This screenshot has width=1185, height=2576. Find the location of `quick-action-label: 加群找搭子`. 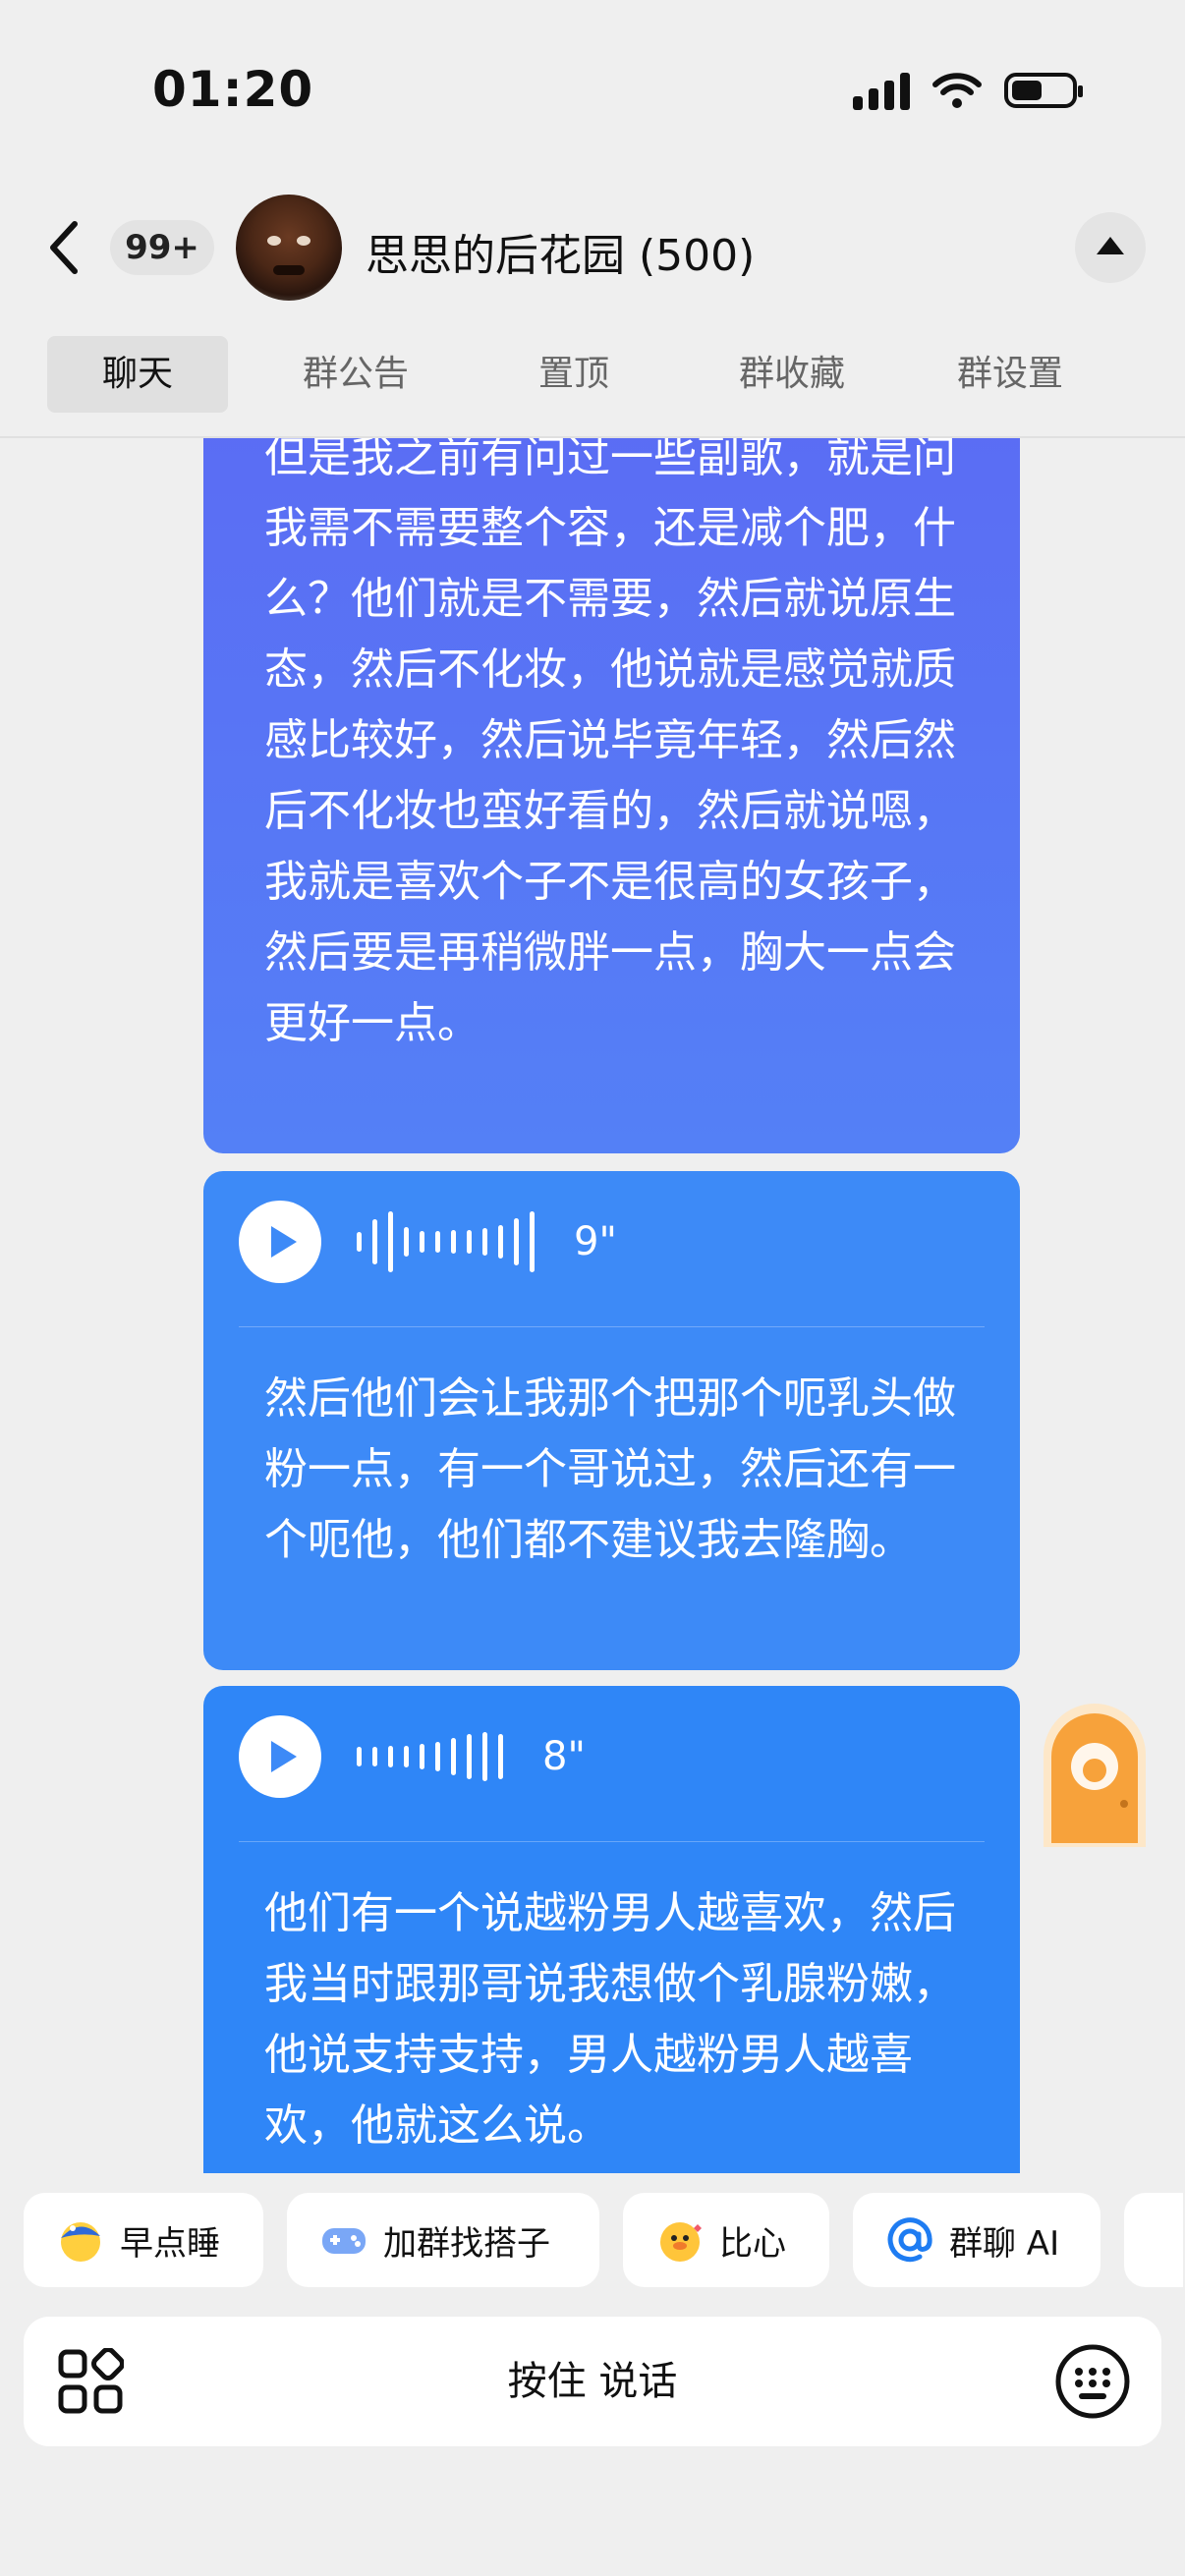

quick-action-label: 加群找搭子 is located at coordinates (467, 2243).